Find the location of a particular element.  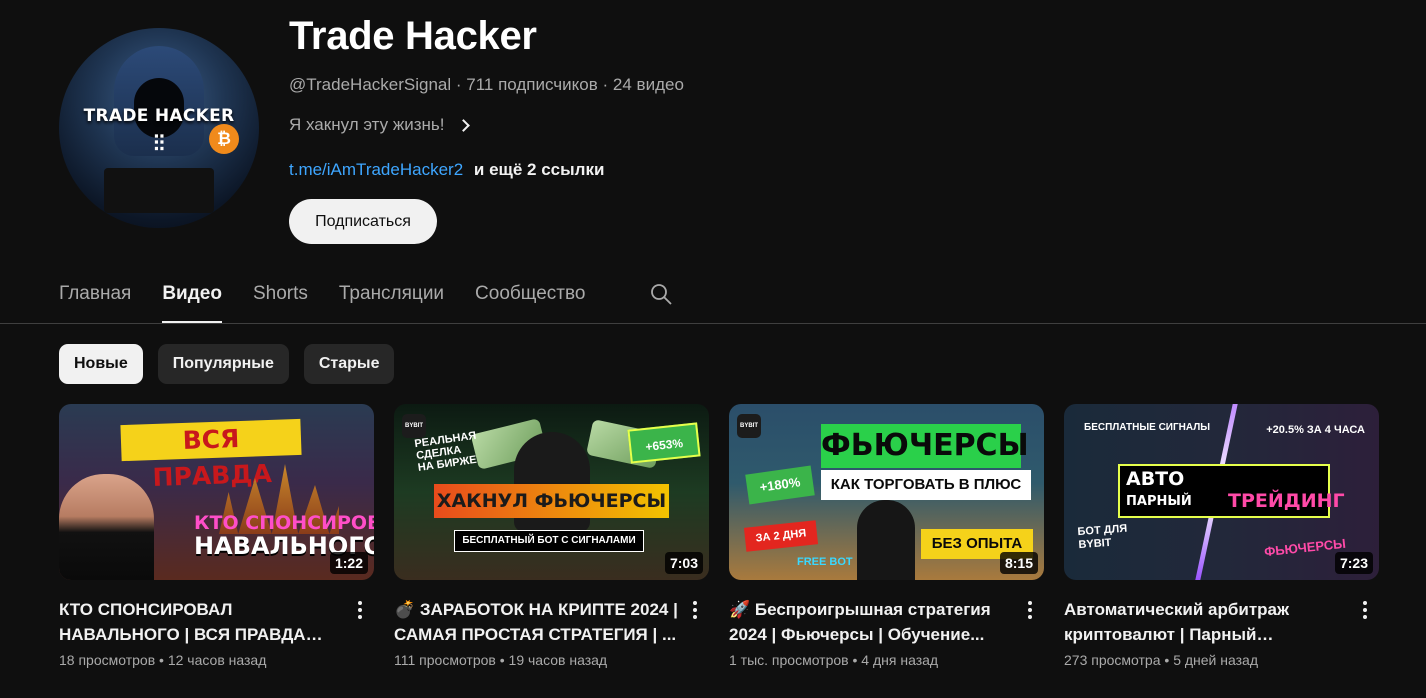

avatar-logo-icon: ⫶⫶ is located at coordinates (159, 144).